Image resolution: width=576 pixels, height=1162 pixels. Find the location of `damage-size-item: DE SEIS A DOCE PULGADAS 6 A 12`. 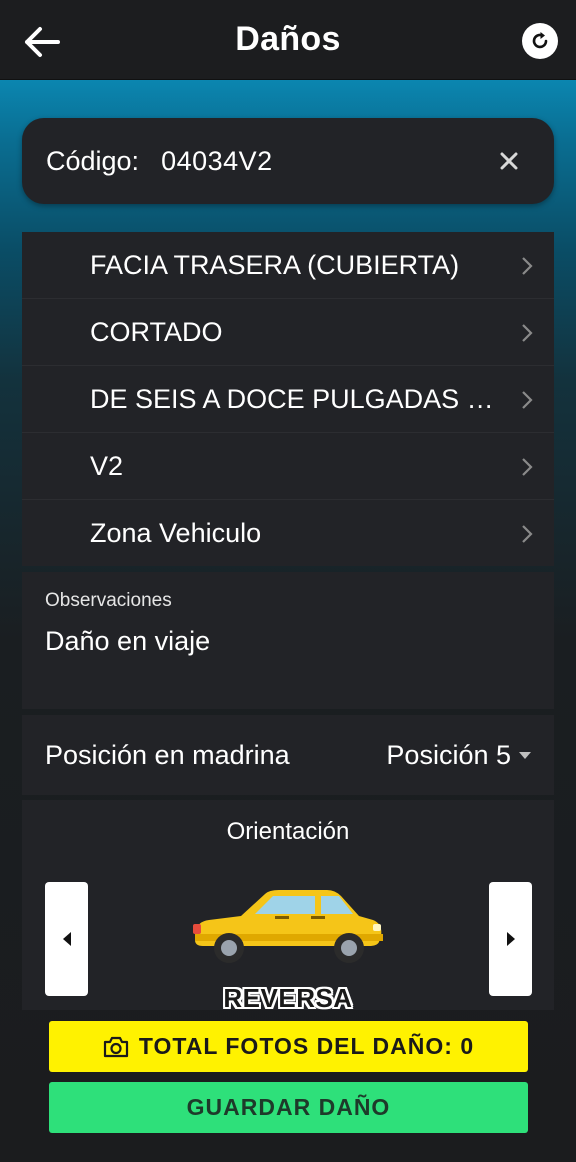

damage-size-item: DE SEIS A DOCE PULGADAS 6 A 12 is located at coordinates (288, 399).